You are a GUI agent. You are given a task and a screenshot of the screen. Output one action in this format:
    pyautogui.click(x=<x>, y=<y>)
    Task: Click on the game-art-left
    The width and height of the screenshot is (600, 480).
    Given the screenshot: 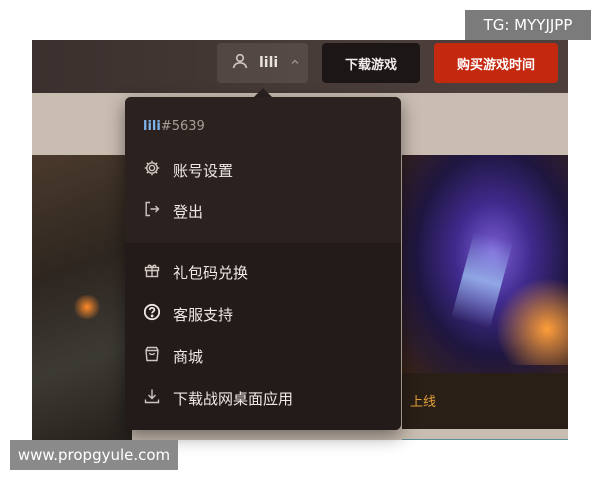 What is the action you would take?
    pyautogui.click(x=82, y=297)
    